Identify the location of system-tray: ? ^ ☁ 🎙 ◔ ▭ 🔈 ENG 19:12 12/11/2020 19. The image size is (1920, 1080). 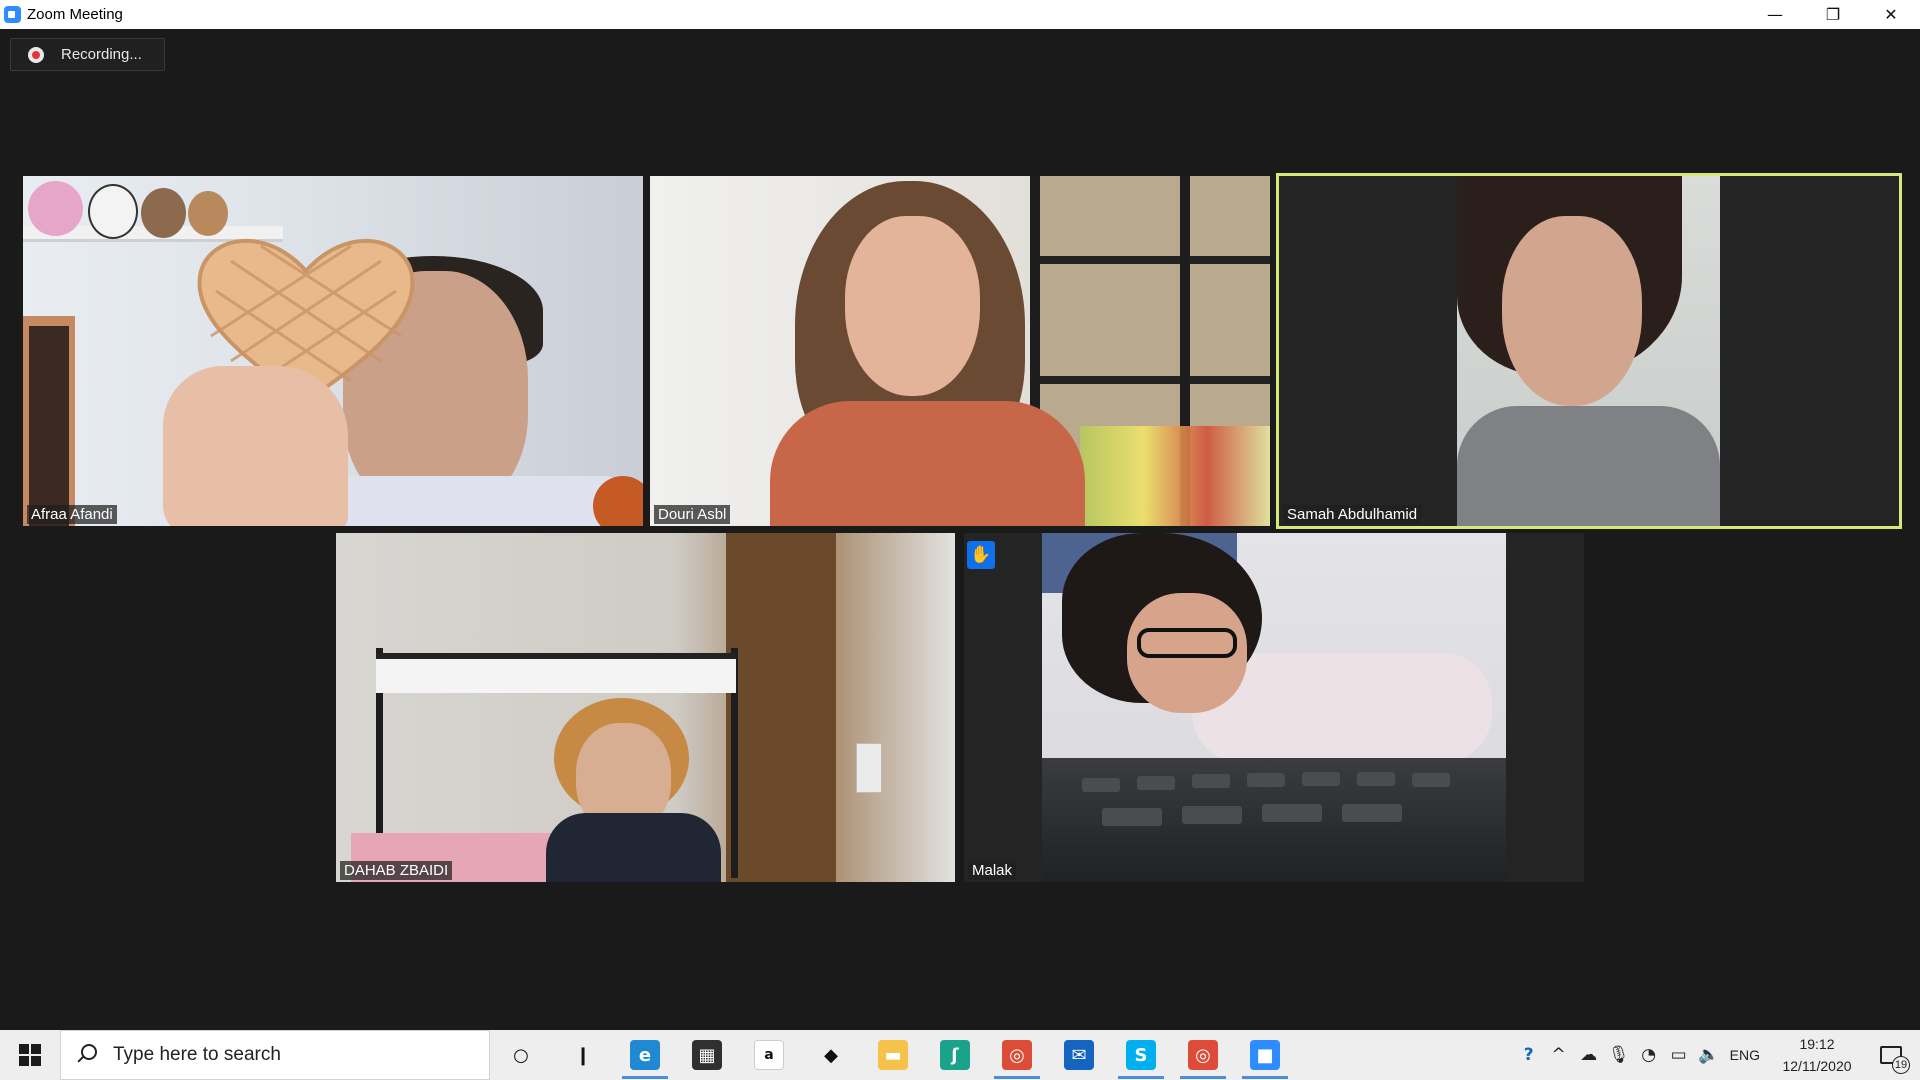
(1717, 1055).